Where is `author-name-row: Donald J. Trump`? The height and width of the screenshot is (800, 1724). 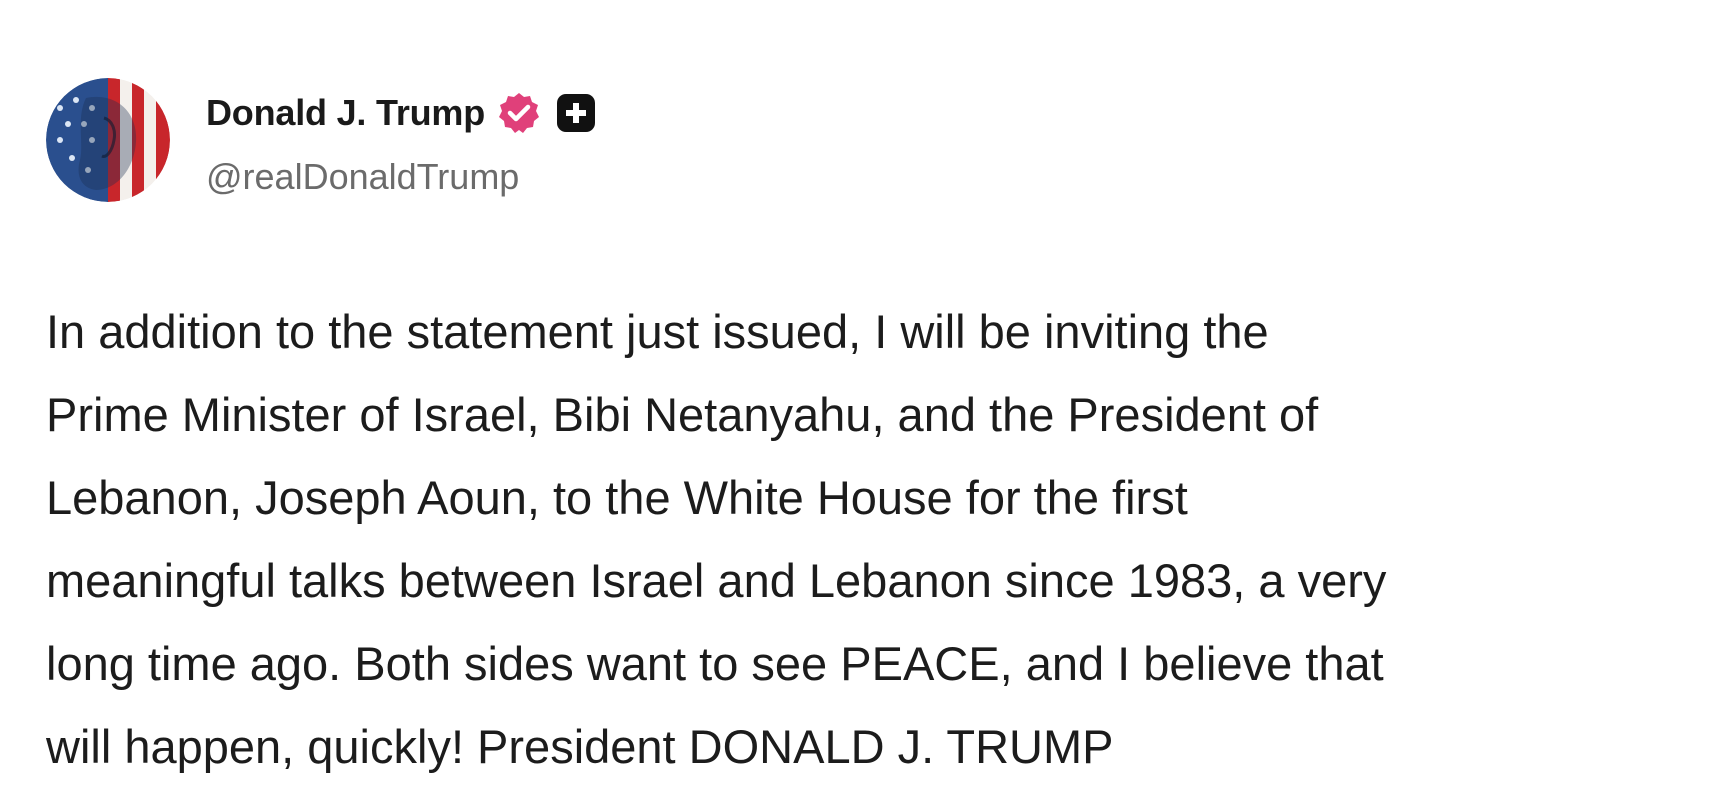 author-name-row: Donald J. Trump is located at coordinates (401, 113).